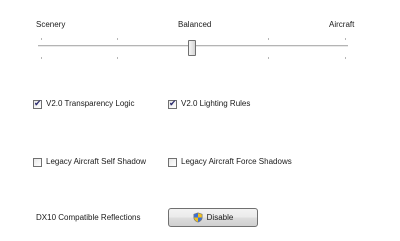  Describe the element at coordinates (88, 217) in the screenshot. I see `dx10-reflections-label: DX10 Compatible Reflections` at that location.